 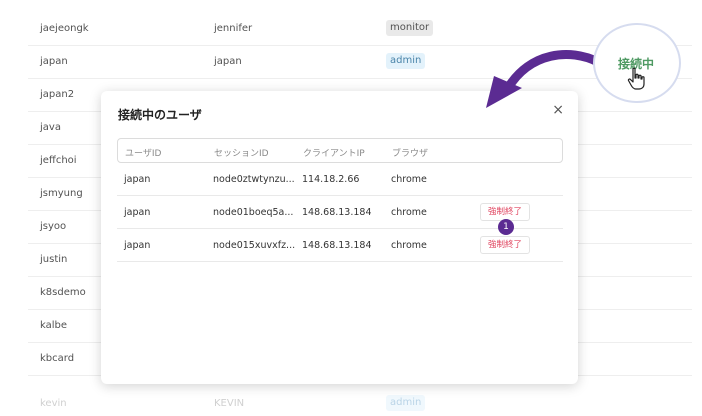 I want to click on sessions-table-header: ユーザID セッションID クライアントIP ブラウザ, so click(x=340, y=150).